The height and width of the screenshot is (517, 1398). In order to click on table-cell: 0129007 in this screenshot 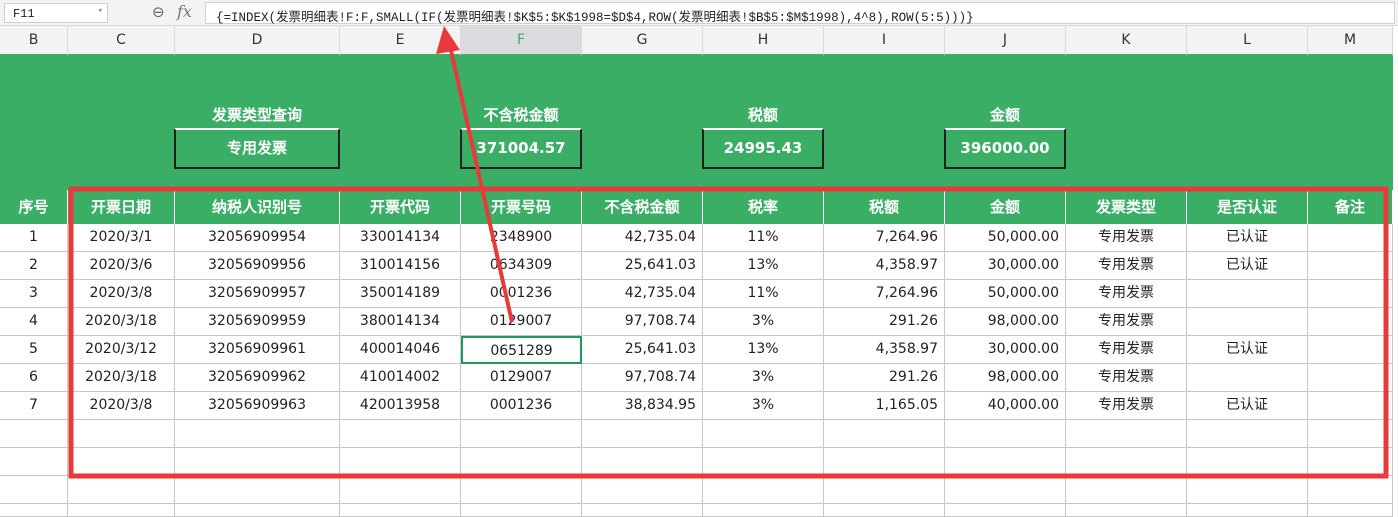, I will do `click(521, 322)`.